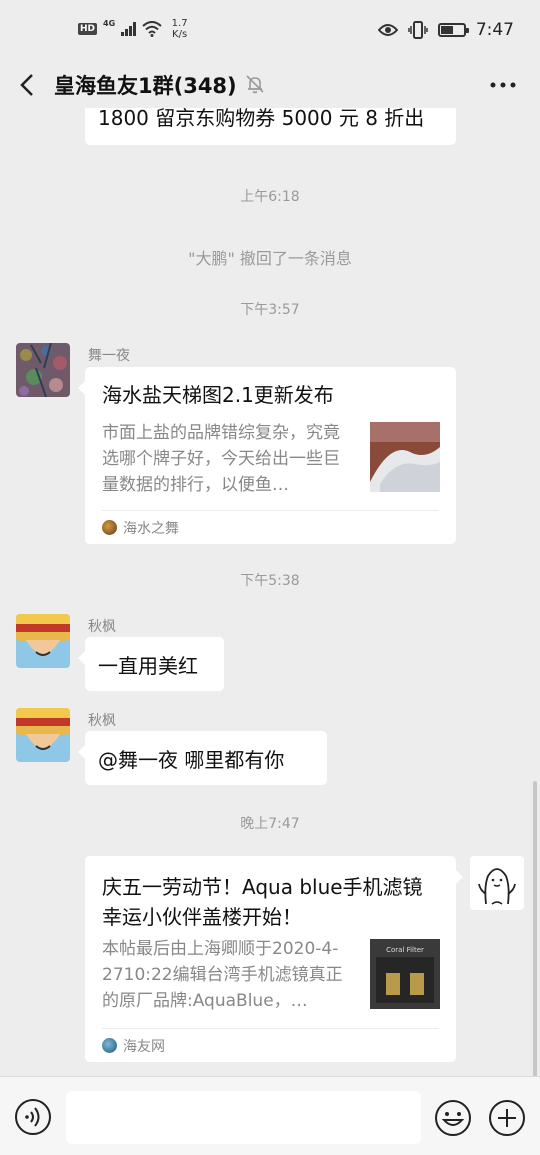 The image size is (540, 1155). I want to click on link-thumbnail, so click(405, 457).